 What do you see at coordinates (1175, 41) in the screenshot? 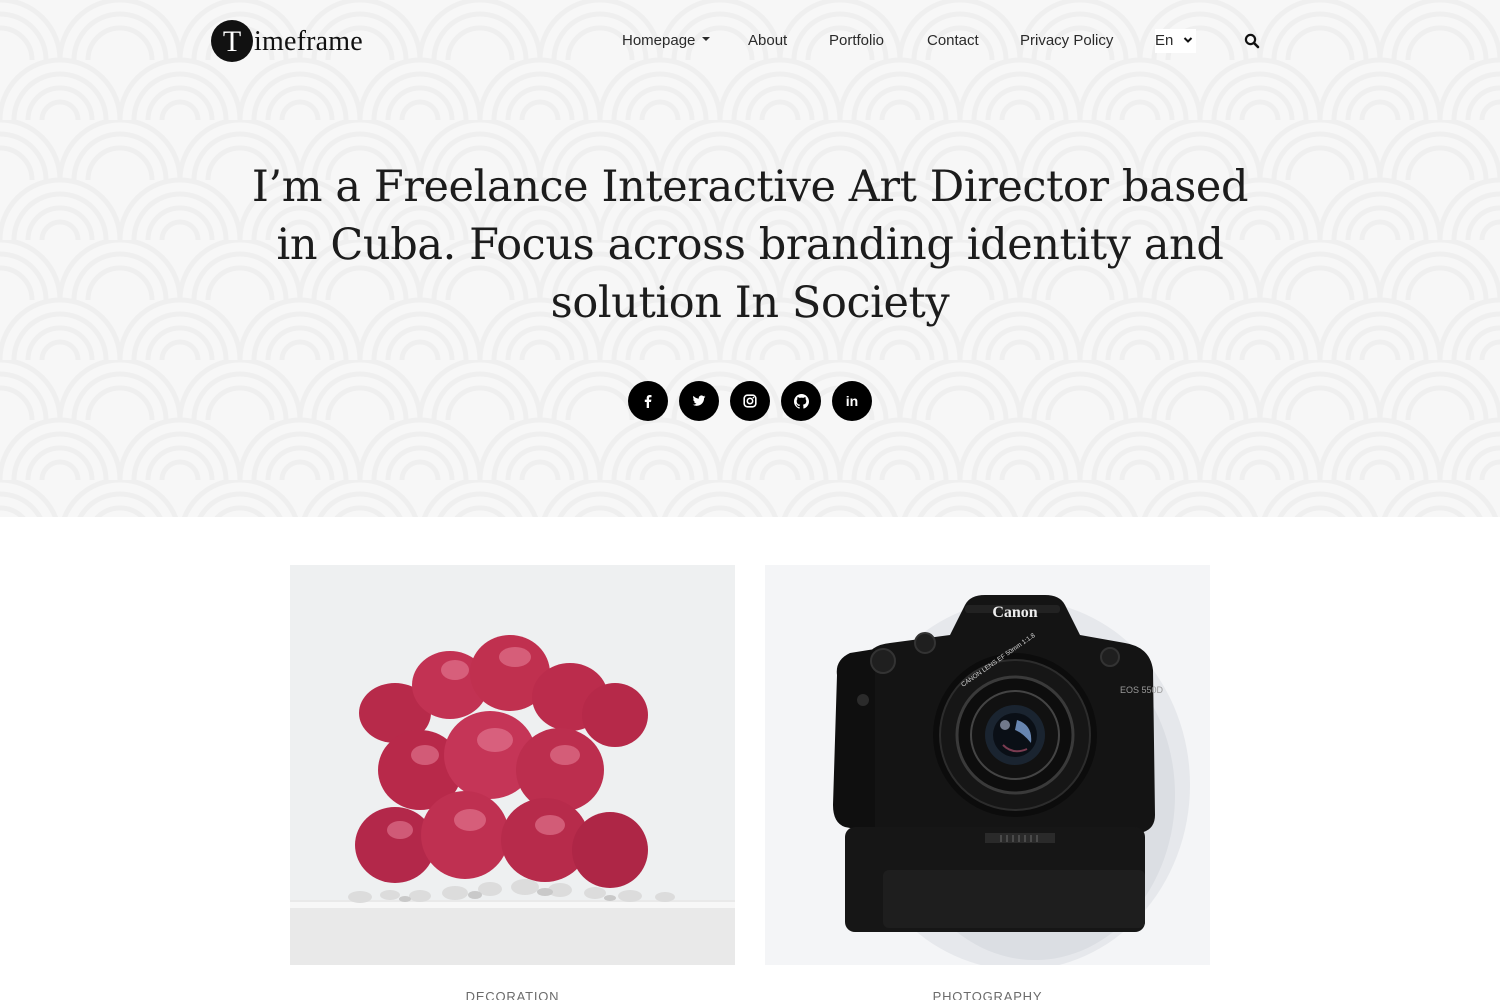
I see `language-select: En` at bounding box center [1175, 41].